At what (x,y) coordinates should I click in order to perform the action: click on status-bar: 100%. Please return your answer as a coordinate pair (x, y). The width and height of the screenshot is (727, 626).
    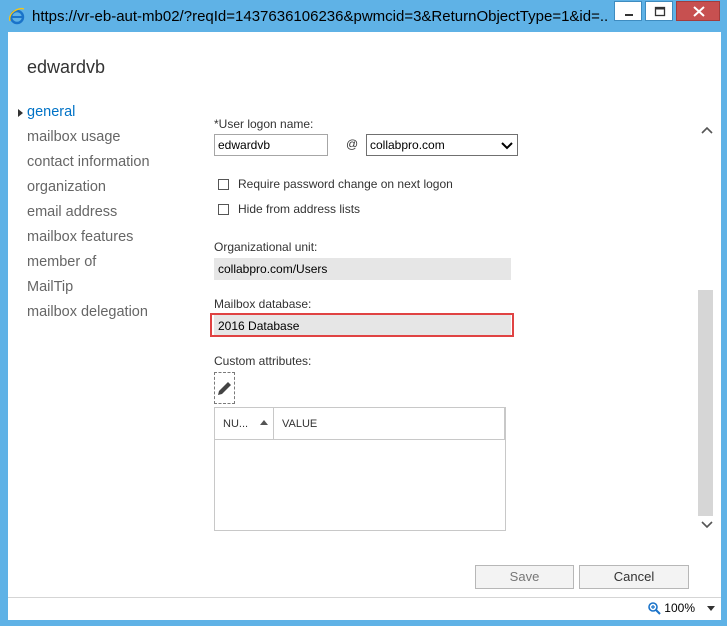
    Looking at the image, I should click on (364, 608).